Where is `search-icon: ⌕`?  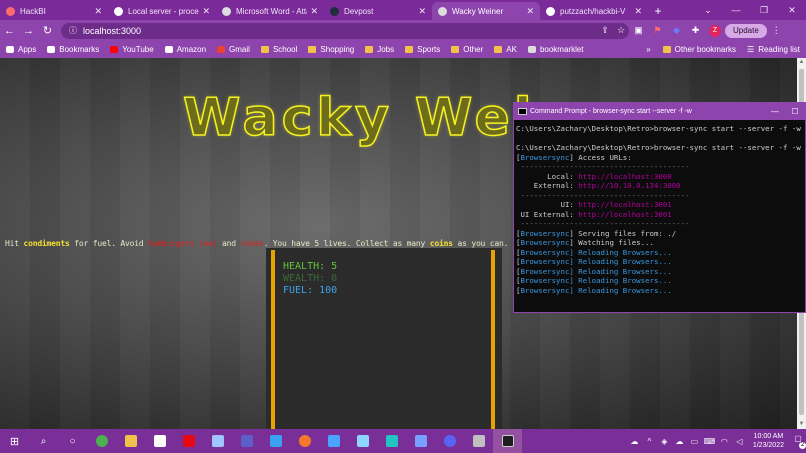 search-icon: ⌕ is located at coordinates (43, 441).